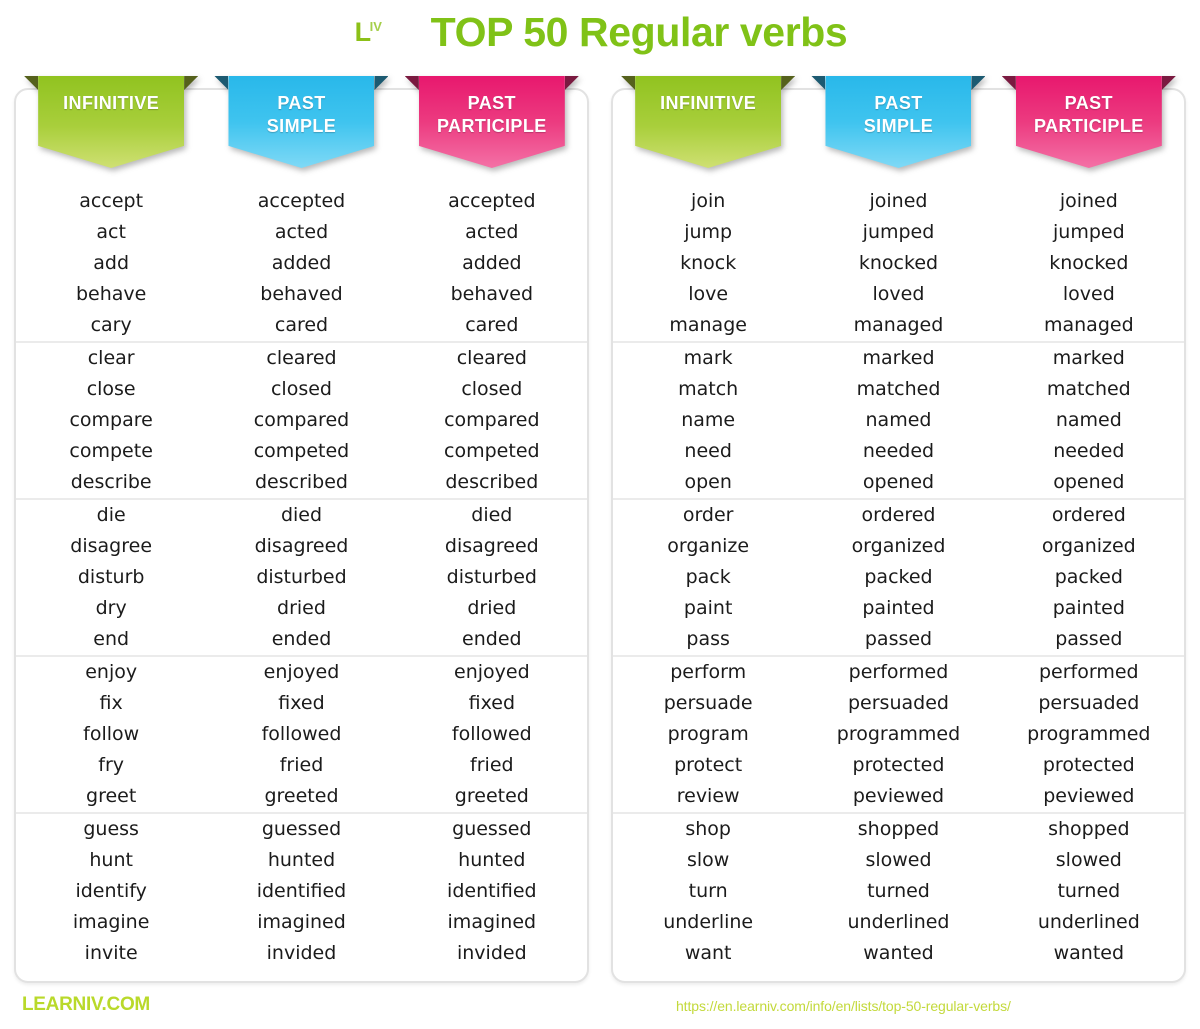  What do you see at coordinates (1088, 358) in the screenshot?
I see `verb-cell-past_participle: marked` at bounding box center [1088, 358].